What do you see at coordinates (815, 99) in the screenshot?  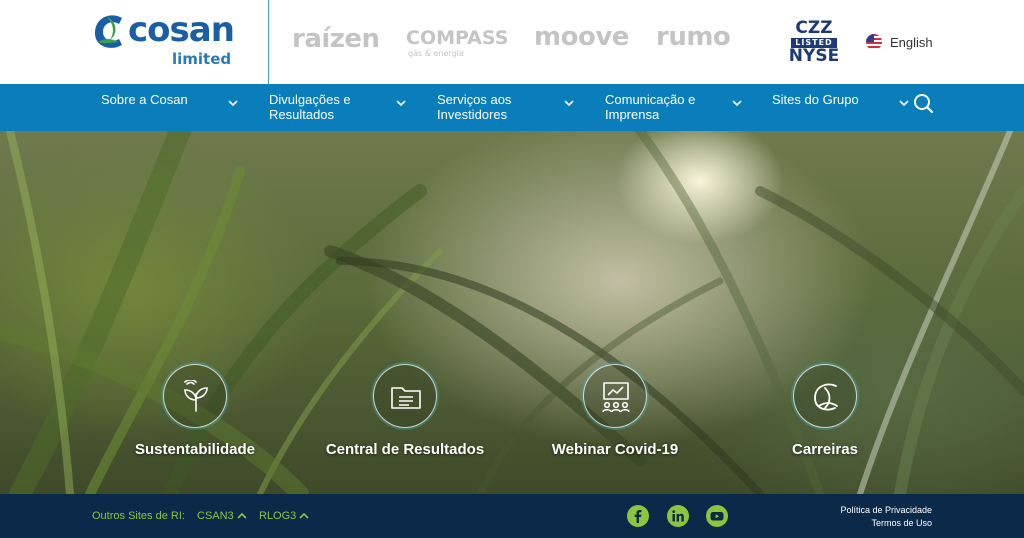 I see `nav-item-label: Sites do Grupo` at bounding box center [815, 99].